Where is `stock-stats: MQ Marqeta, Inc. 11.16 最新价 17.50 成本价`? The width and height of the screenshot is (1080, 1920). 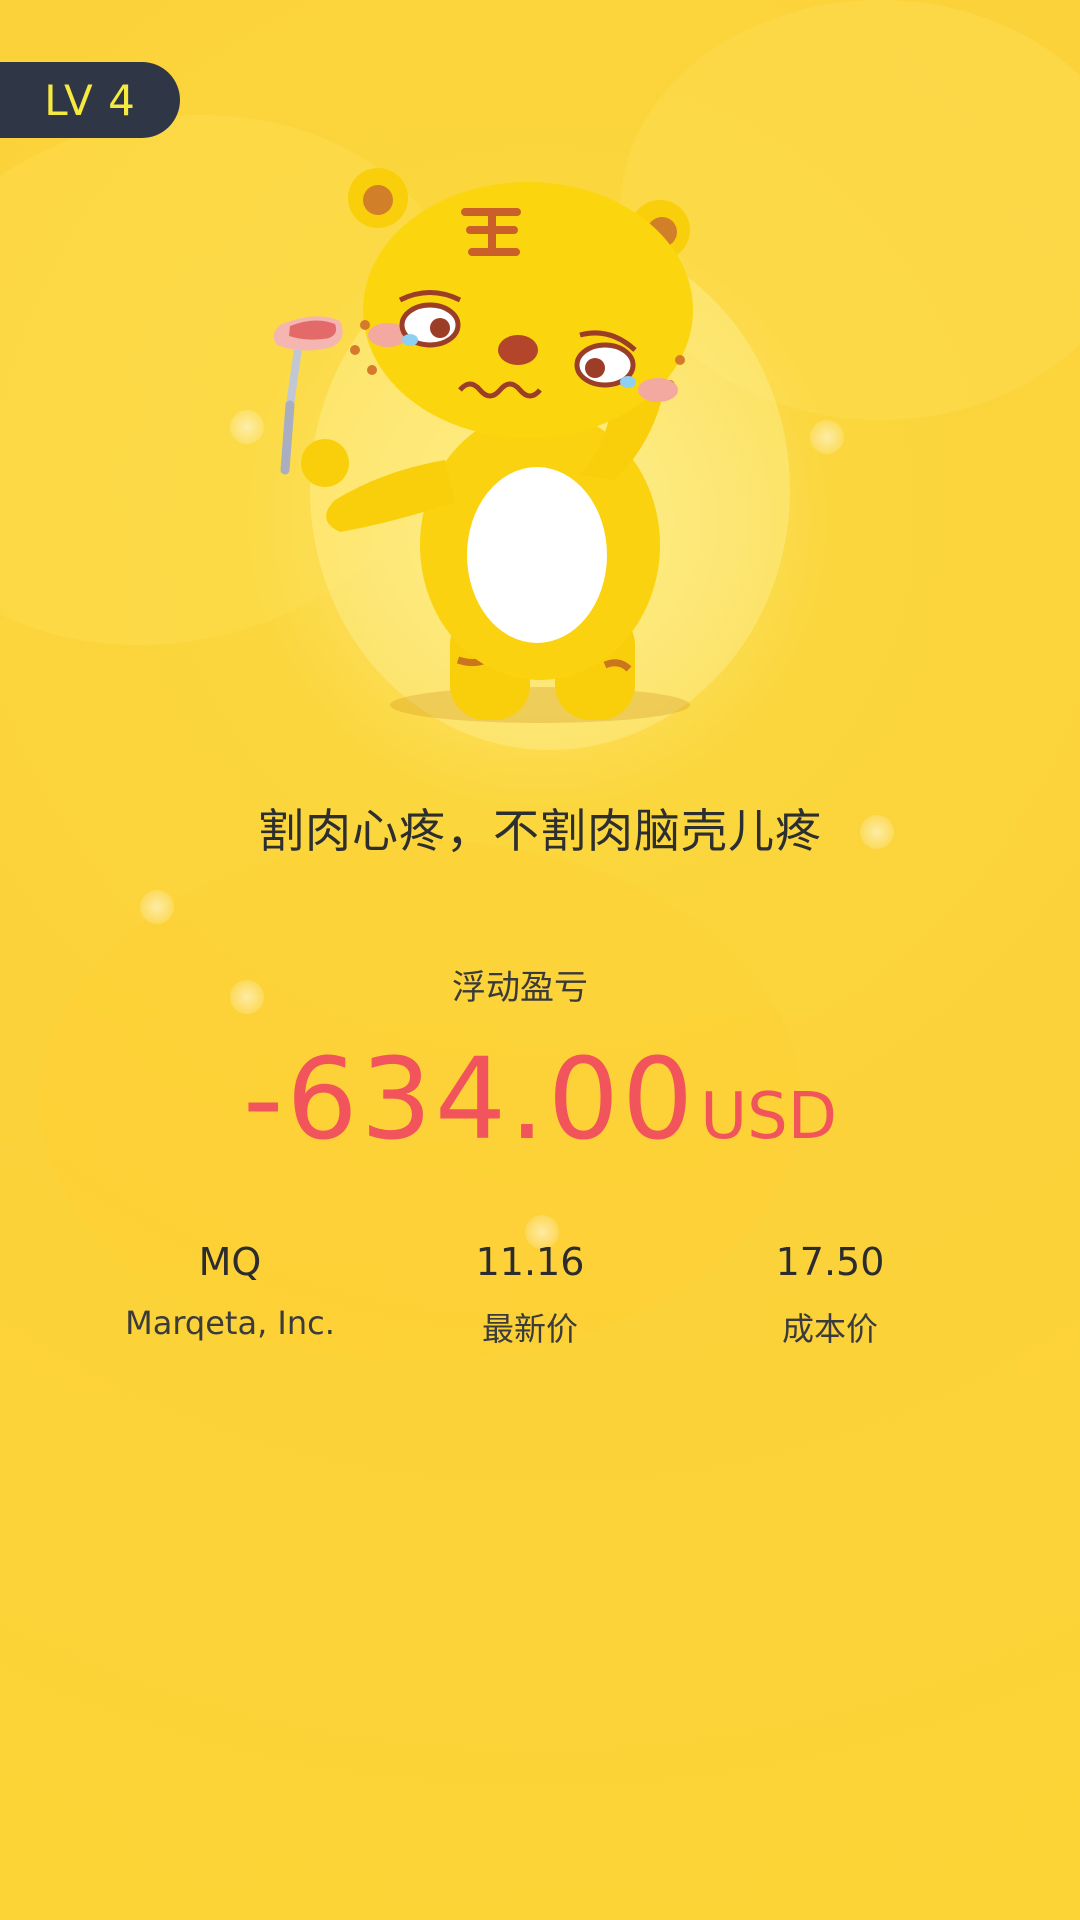 stock-stats: MQ Marqeta, Inc. 11.16 最新价 17.50 成本价 is located at coordinates (530, 1300).